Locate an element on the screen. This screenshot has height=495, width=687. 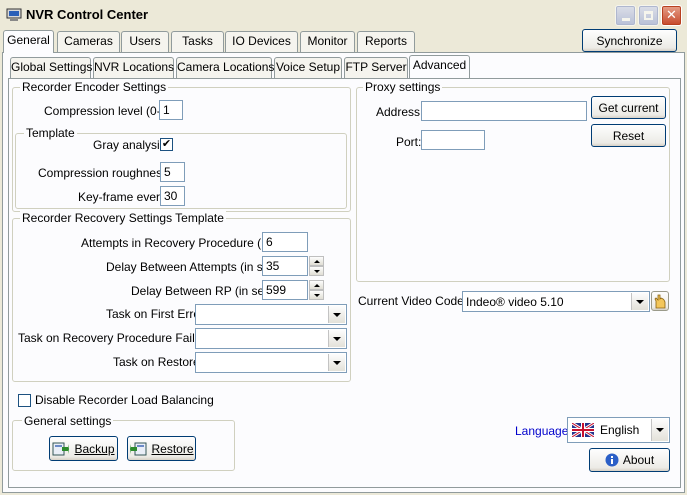
roughness-label: Compression roughness: is located at coordinates (105, 173).